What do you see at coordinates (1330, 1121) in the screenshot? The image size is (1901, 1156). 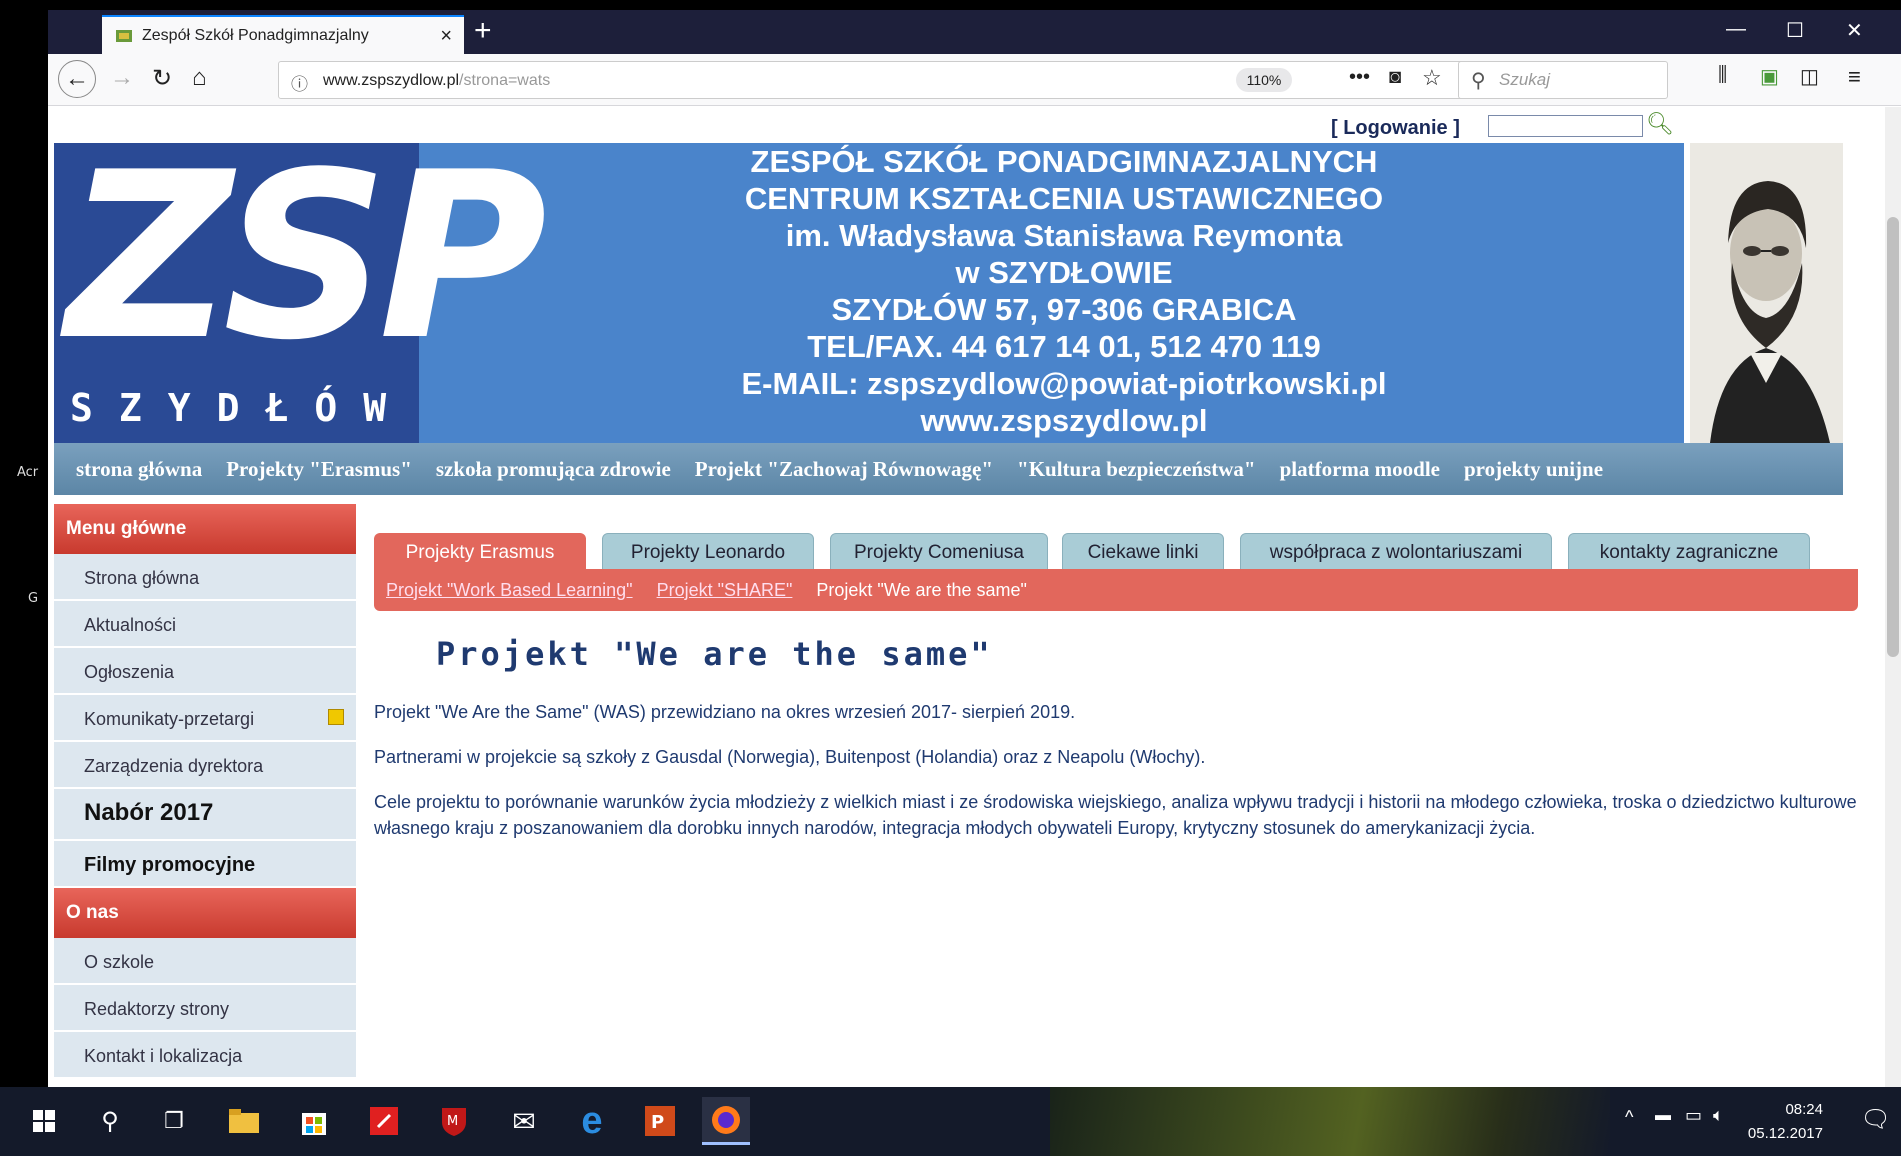 I see `taskbar-wallpaper` at bounding box center [1330, 1121].